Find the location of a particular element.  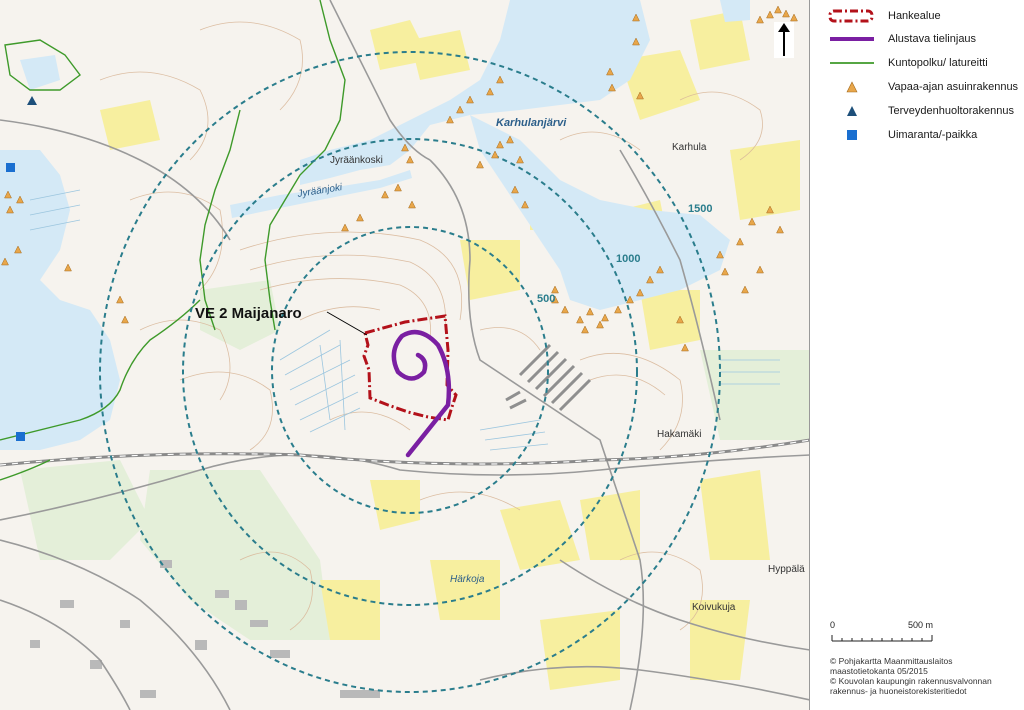

credit-line: © Kouvolan kaupungin rakennusvalvonnan is located at coordinates (911, 681).